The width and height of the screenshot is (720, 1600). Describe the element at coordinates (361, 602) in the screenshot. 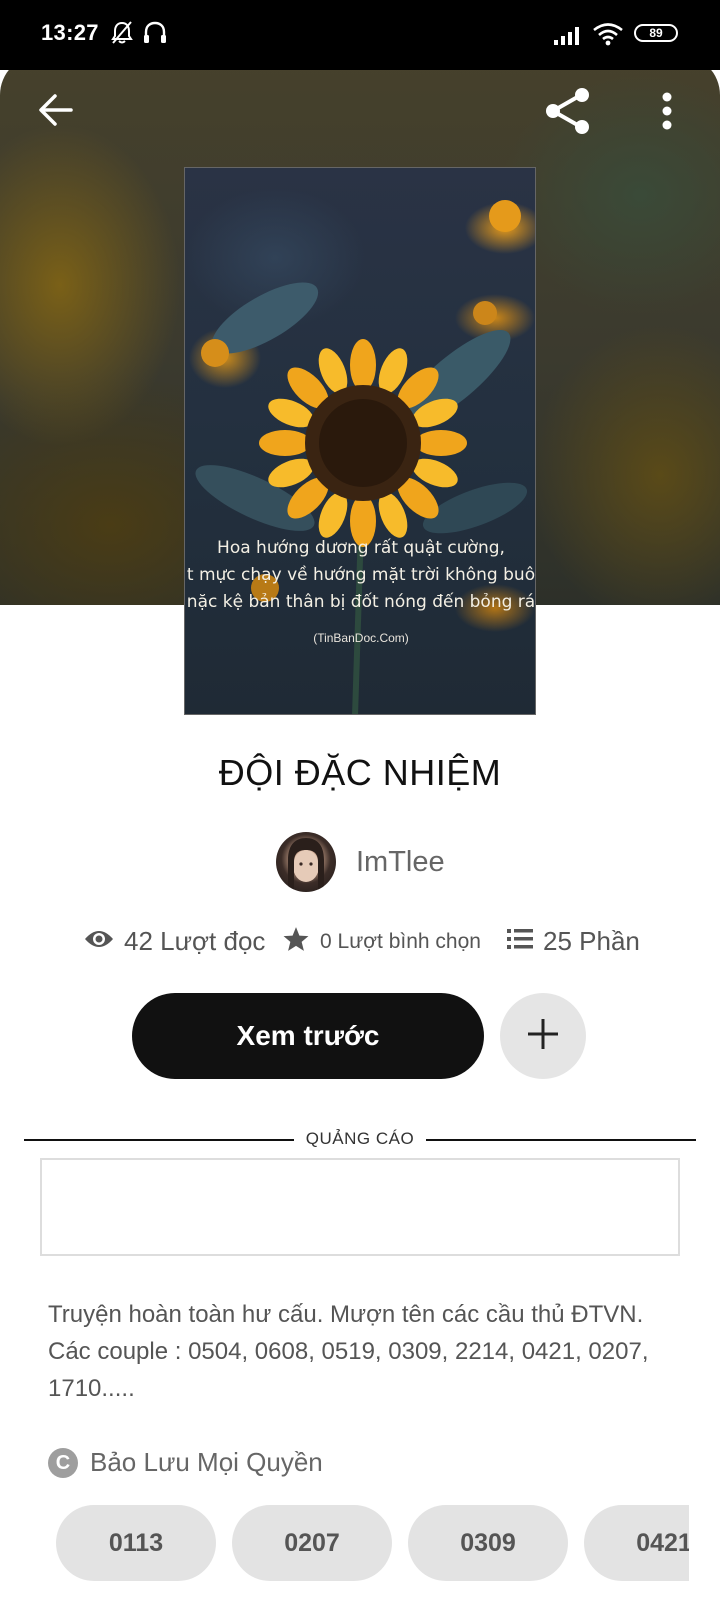

I see `cover-quote-line-3: nặc kệ bản thân bị đốt nóng đến bỏng rá` at that location.